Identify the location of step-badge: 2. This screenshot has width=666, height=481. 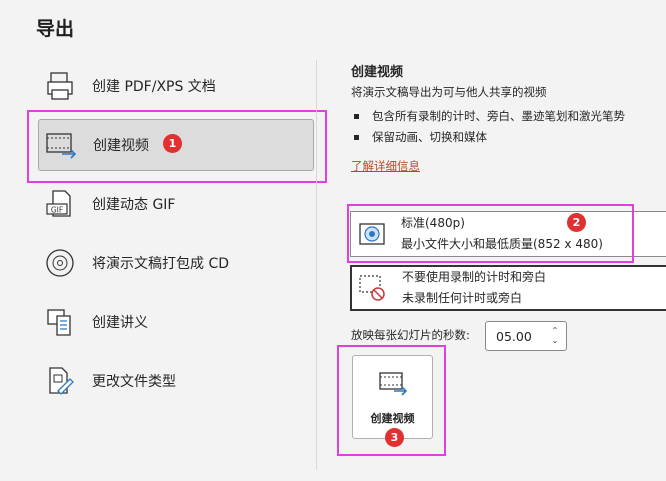
(576, 222).